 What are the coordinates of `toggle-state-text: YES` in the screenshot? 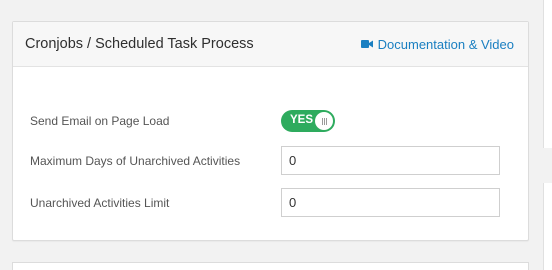 It's located at (302, 120).